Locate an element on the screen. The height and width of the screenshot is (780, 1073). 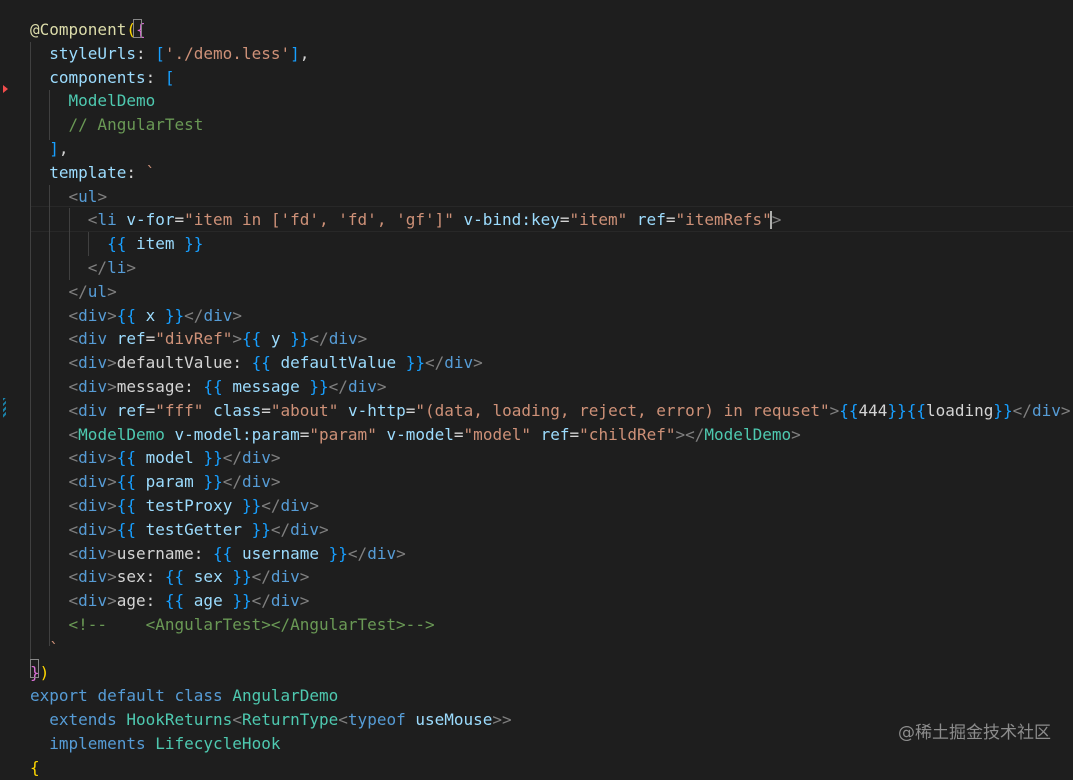
code-line: </li> is located at coordinates (83, 268).